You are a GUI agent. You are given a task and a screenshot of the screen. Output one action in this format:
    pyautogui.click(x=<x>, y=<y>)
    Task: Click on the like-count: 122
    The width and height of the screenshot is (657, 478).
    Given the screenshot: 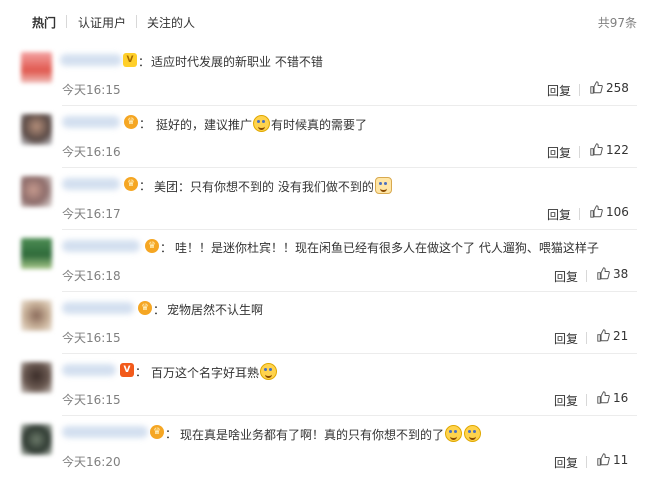 What is the action you would take?
    pyautogui.click(x=617, y=150)
    